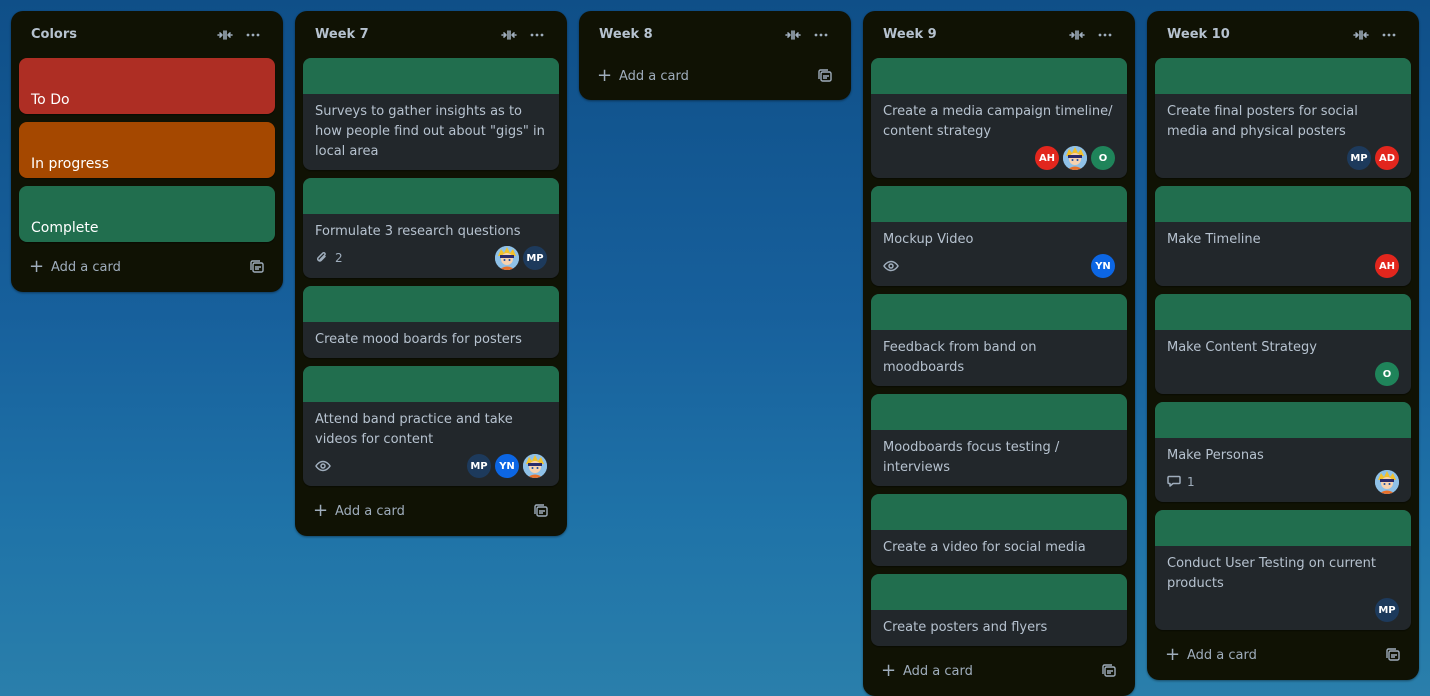 Image resolution: width=1430 pixels, height=696 pixels. I want to click on card: Formulate 3 research questions 2 MP, so click(431, 228).